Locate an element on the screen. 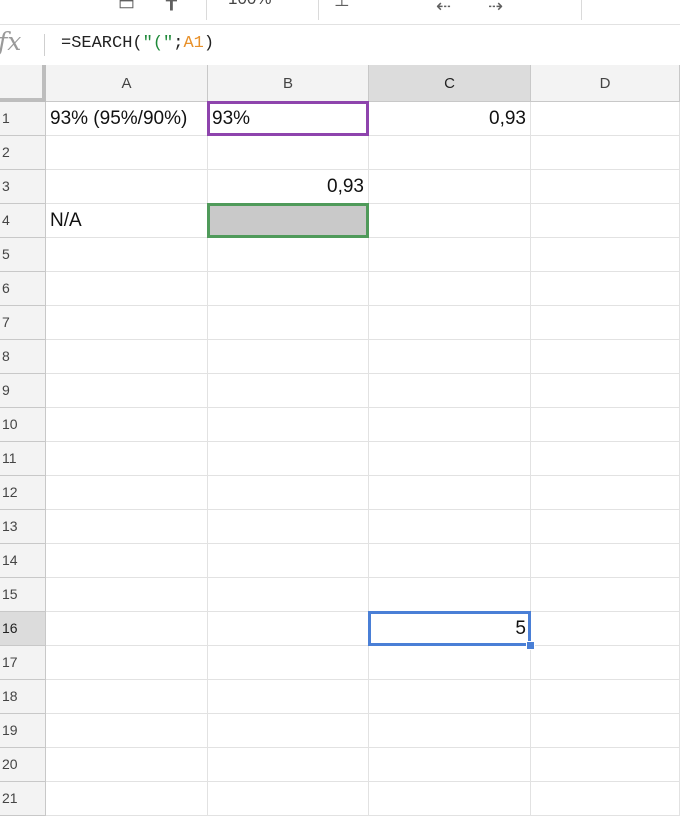 The height and width of the screenshot is (816, 680). cell-b10 is located at coordinates (288, 425).